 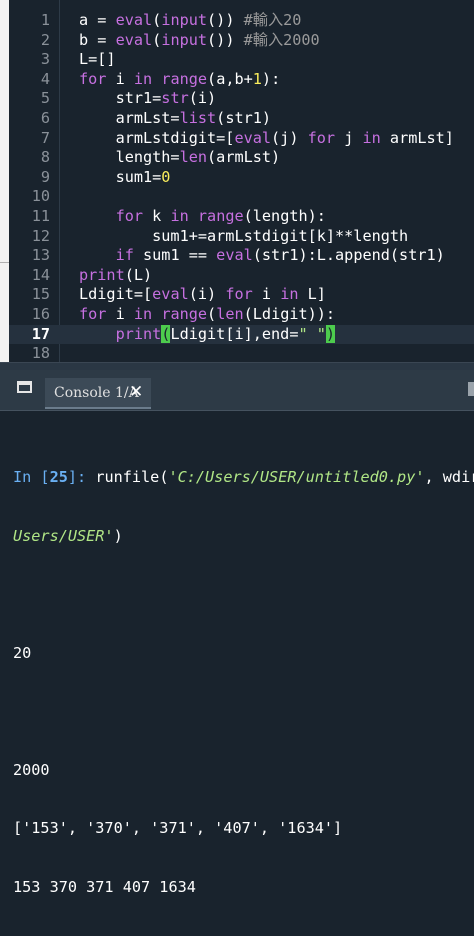 I want to click on code-token: L=[], so click(x=97, y=59).